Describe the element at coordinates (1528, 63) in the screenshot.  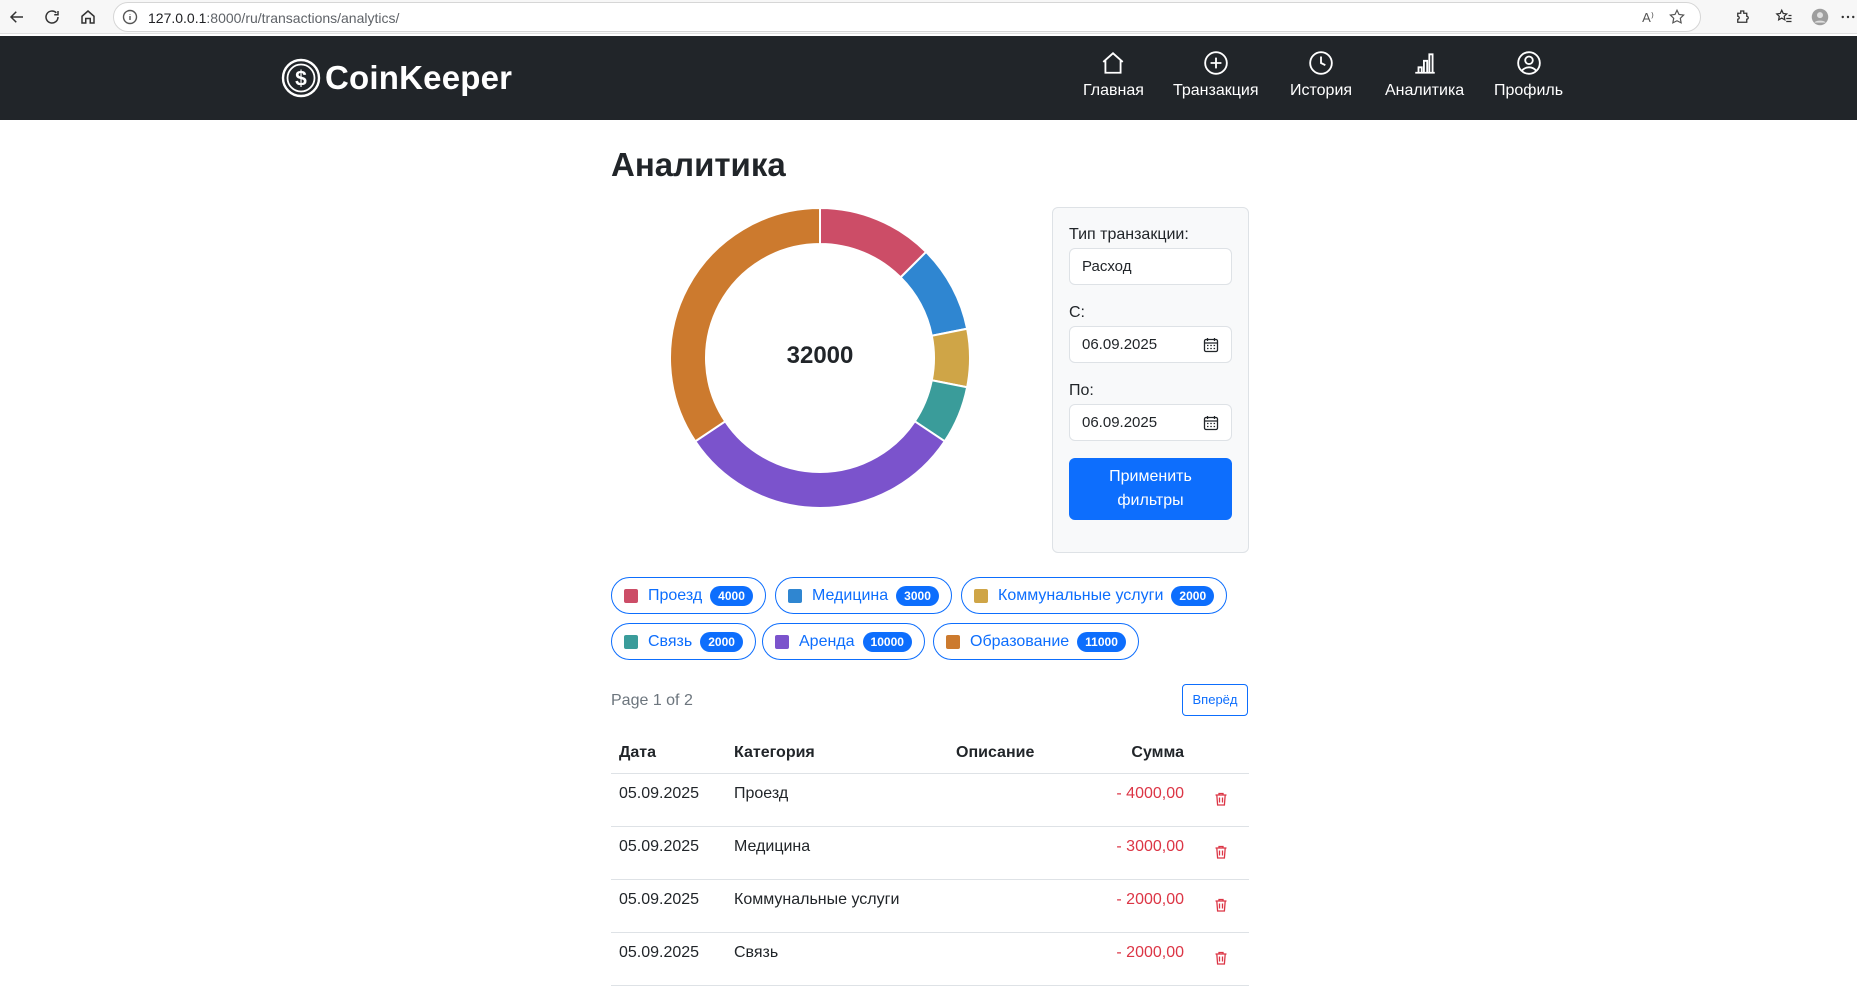
I see `user-circle-icon` at that location.